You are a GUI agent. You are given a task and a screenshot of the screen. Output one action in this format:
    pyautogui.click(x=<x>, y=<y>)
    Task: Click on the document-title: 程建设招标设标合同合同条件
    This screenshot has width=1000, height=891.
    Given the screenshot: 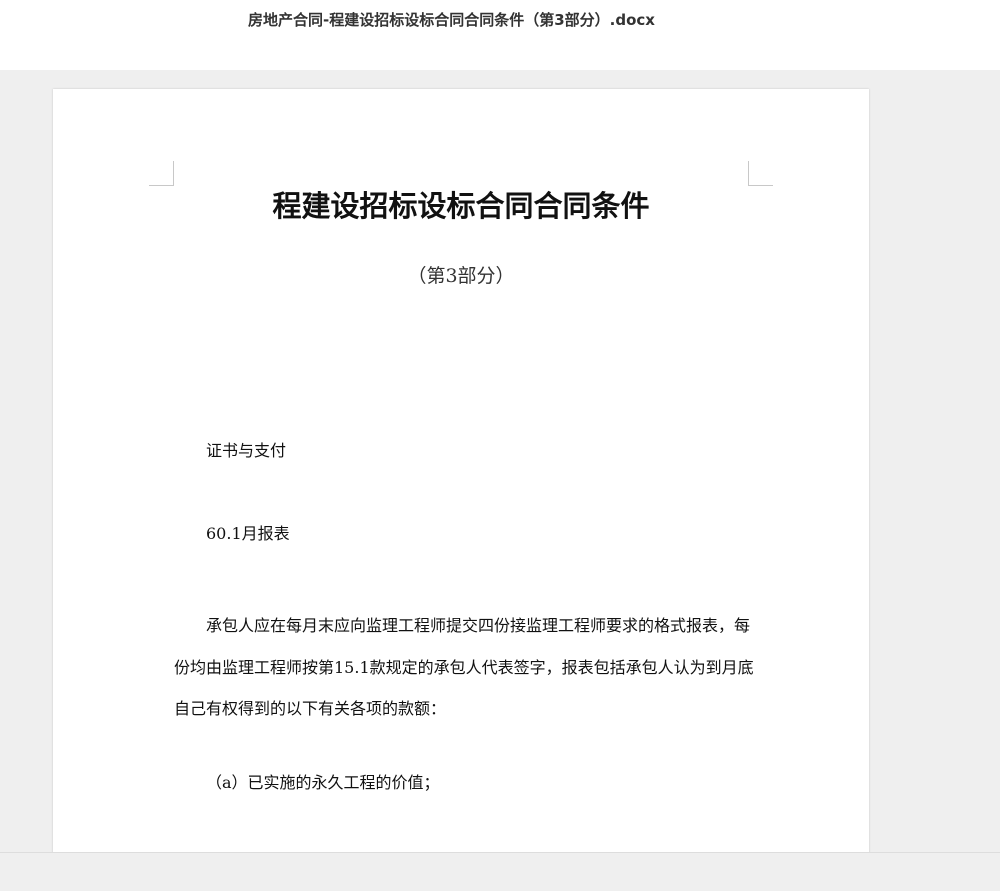 What is the action you would take?
    pyautogui.click(x=461, y=206)
    